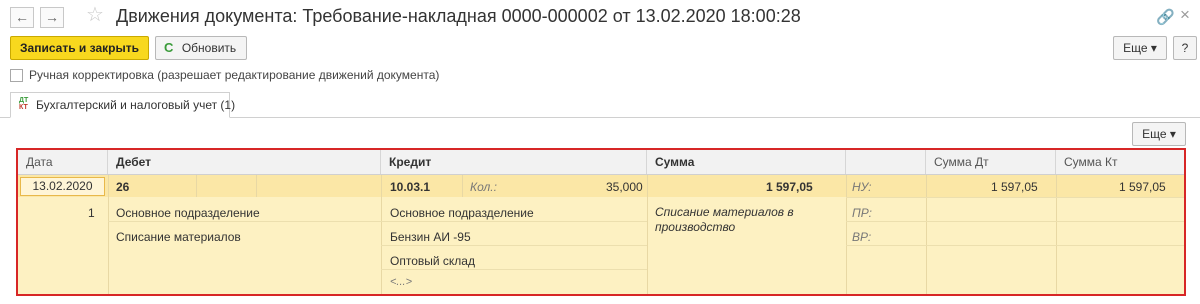  I want to click on date-cell: 13.02.2020, so click(62, 186).